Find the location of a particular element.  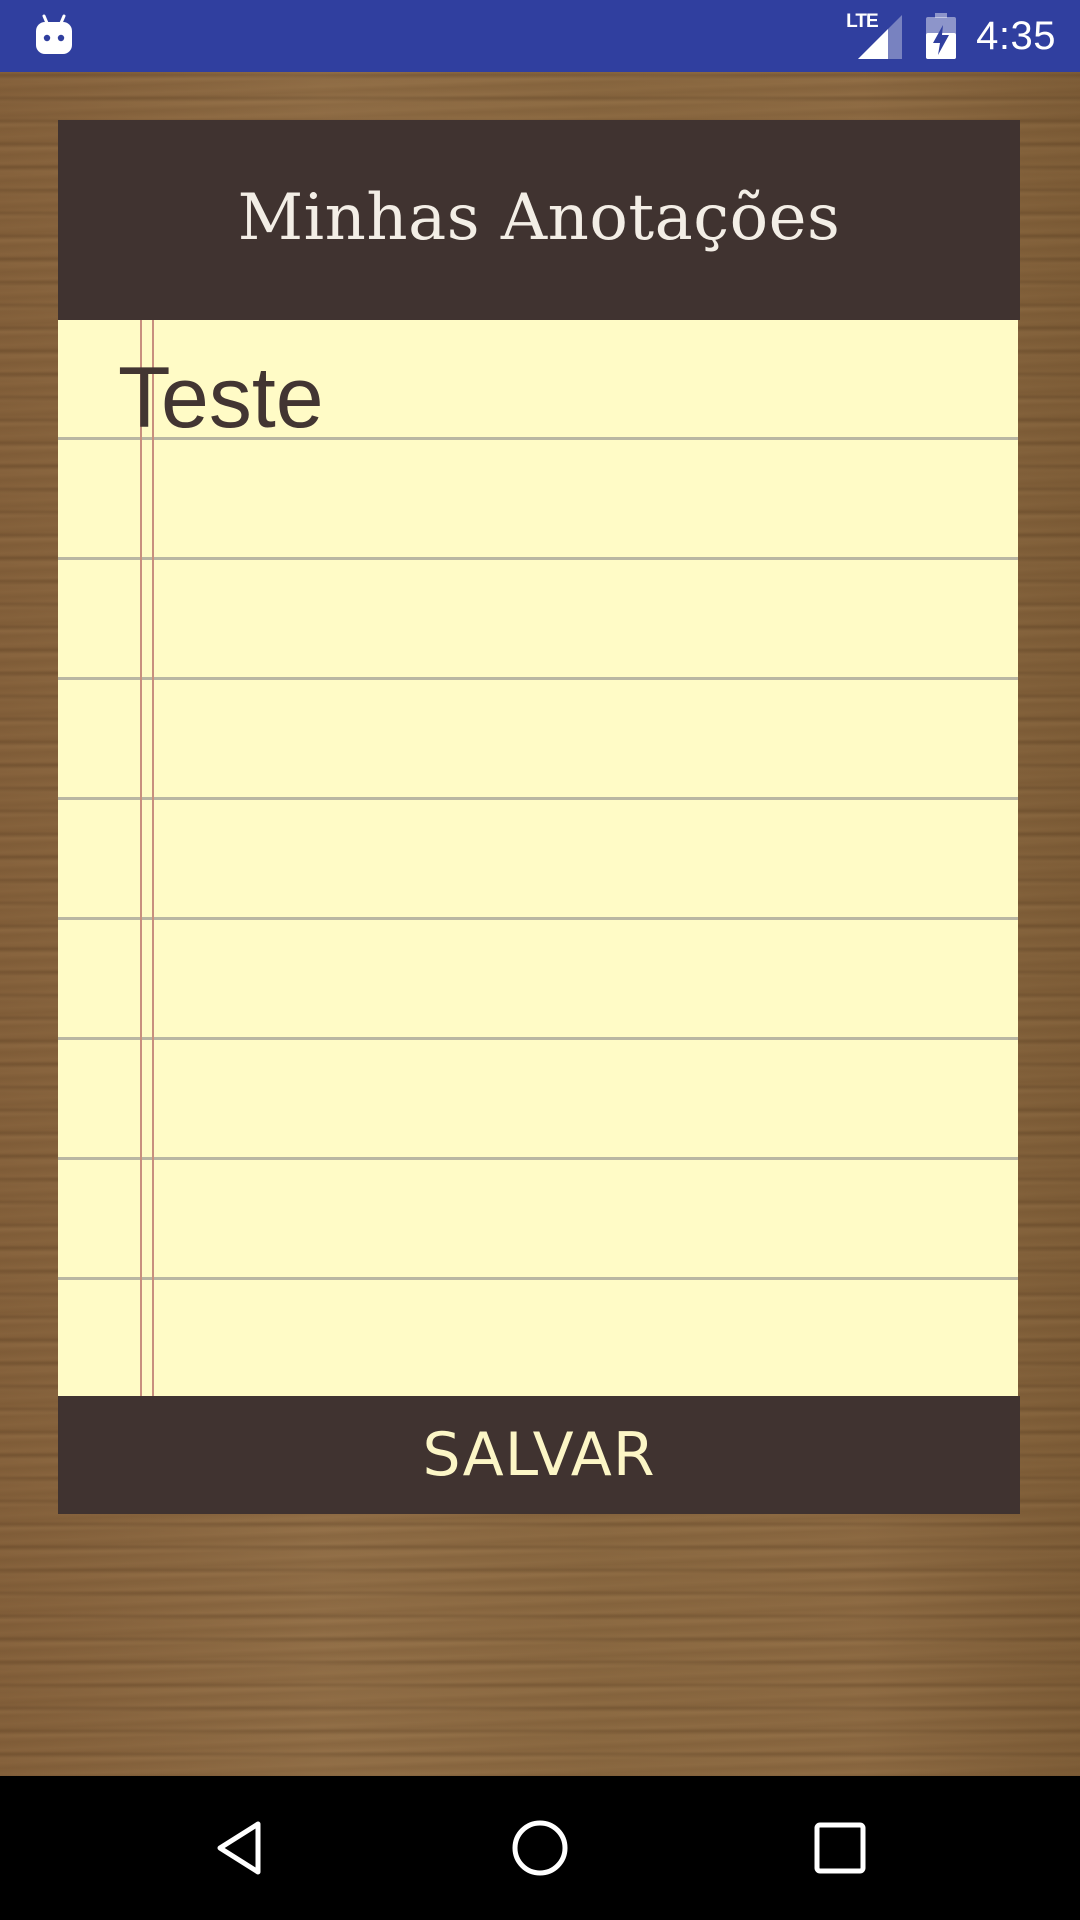

battery-charging-icon is located at coordinates (941, 36).